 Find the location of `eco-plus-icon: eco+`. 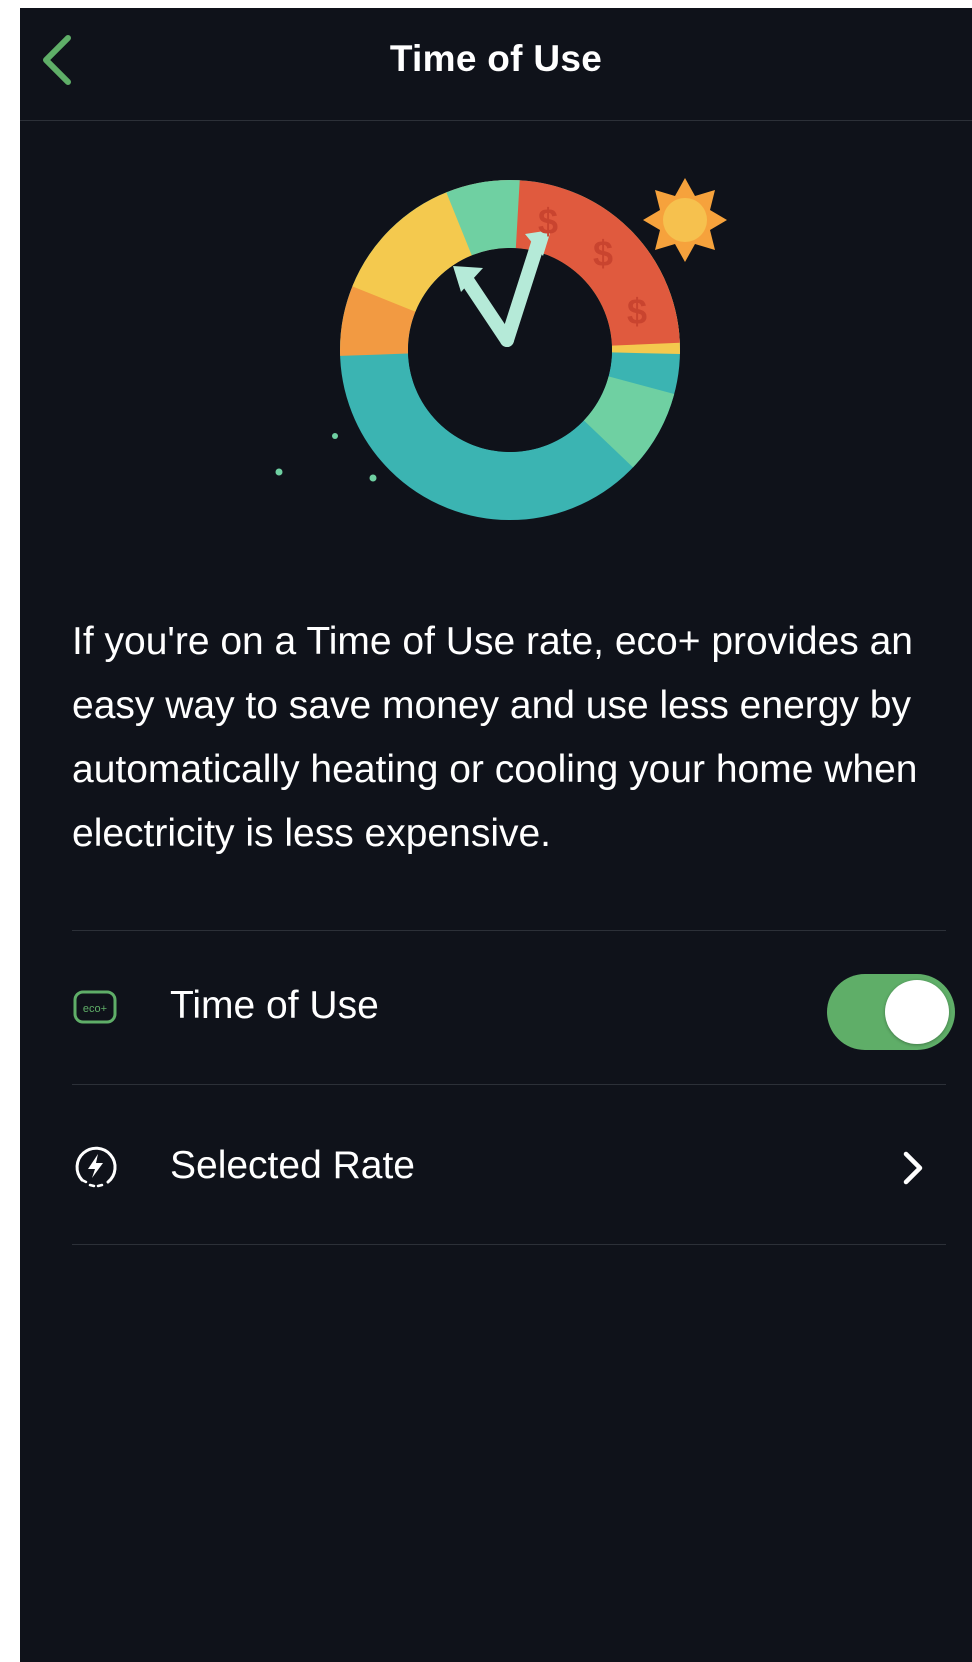

eco-plus-icon: eco+ is located at coordinates (96, 1006).